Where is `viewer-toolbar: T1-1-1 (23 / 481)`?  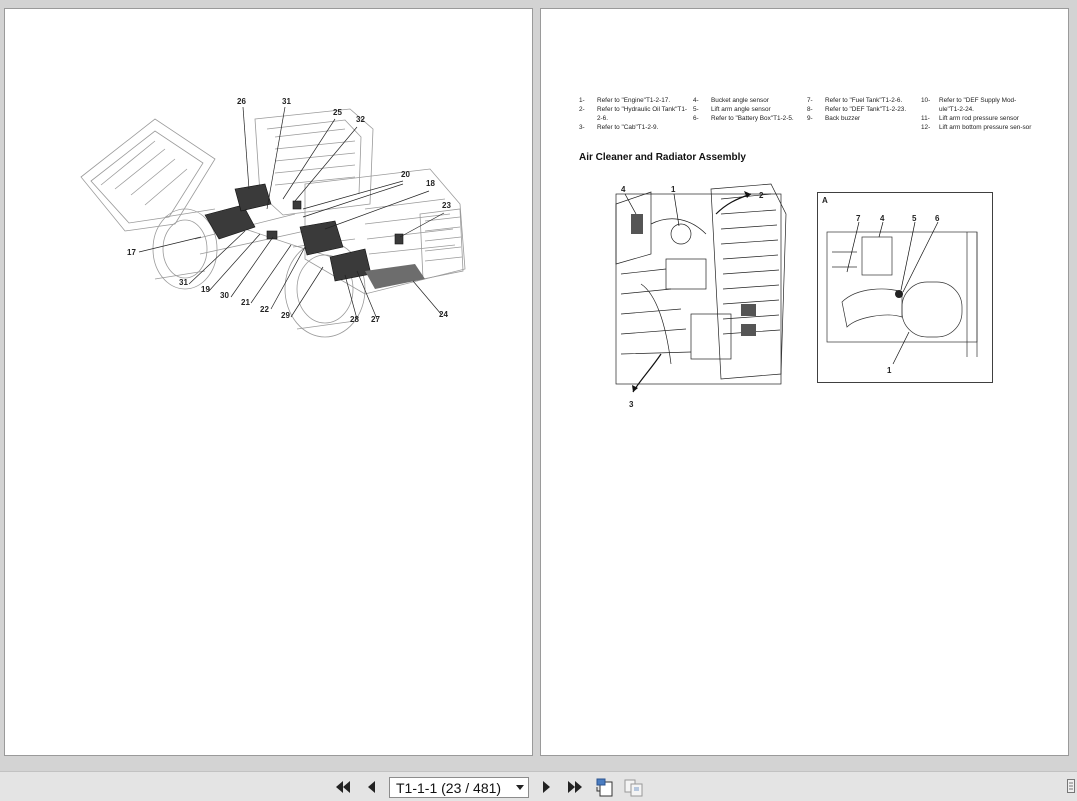
viewer-toolbar: T1-1-1 (23 / 481) is located at coordinates (538, 786).